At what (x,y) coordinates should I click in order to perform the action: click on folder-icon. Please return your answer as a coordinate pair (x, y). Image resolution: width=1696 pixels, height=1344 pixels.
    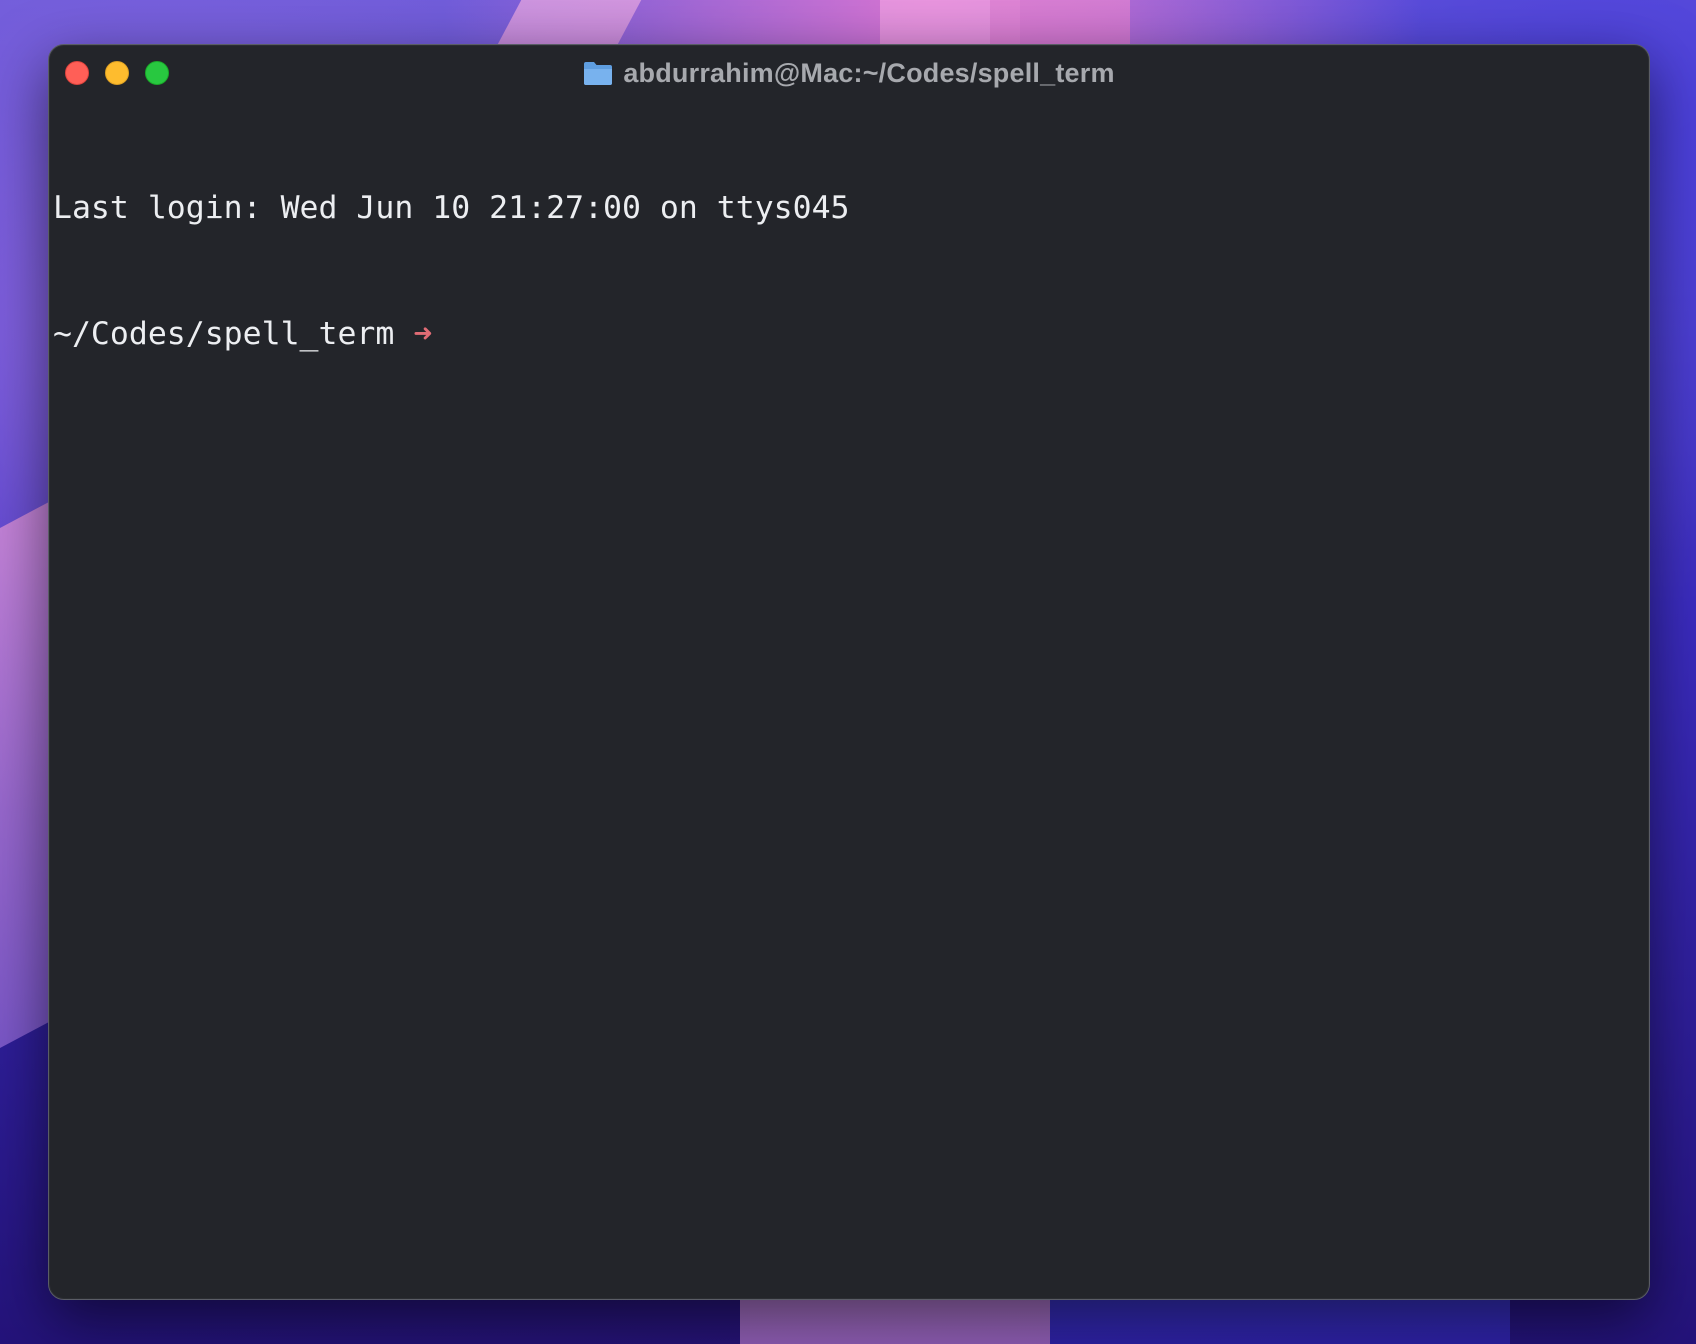
    Looking at the image, I should click on (598, 73).